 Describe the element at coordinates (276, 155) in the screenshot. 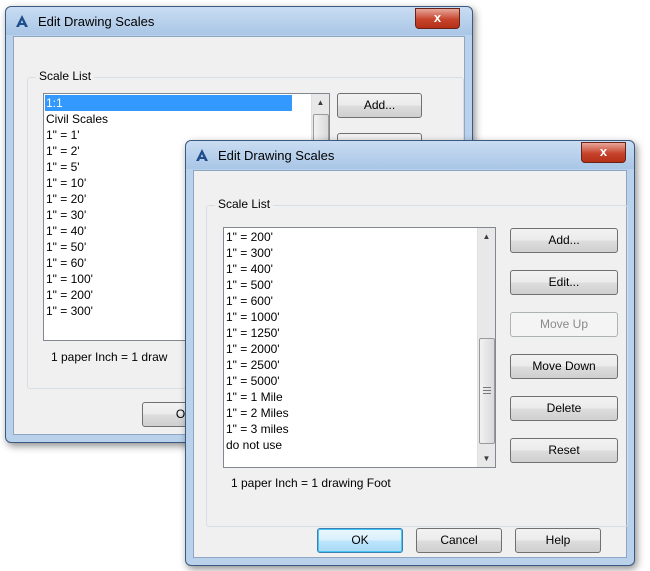

I see `front-dialog-title: Edit Drawing Scales` at that location.